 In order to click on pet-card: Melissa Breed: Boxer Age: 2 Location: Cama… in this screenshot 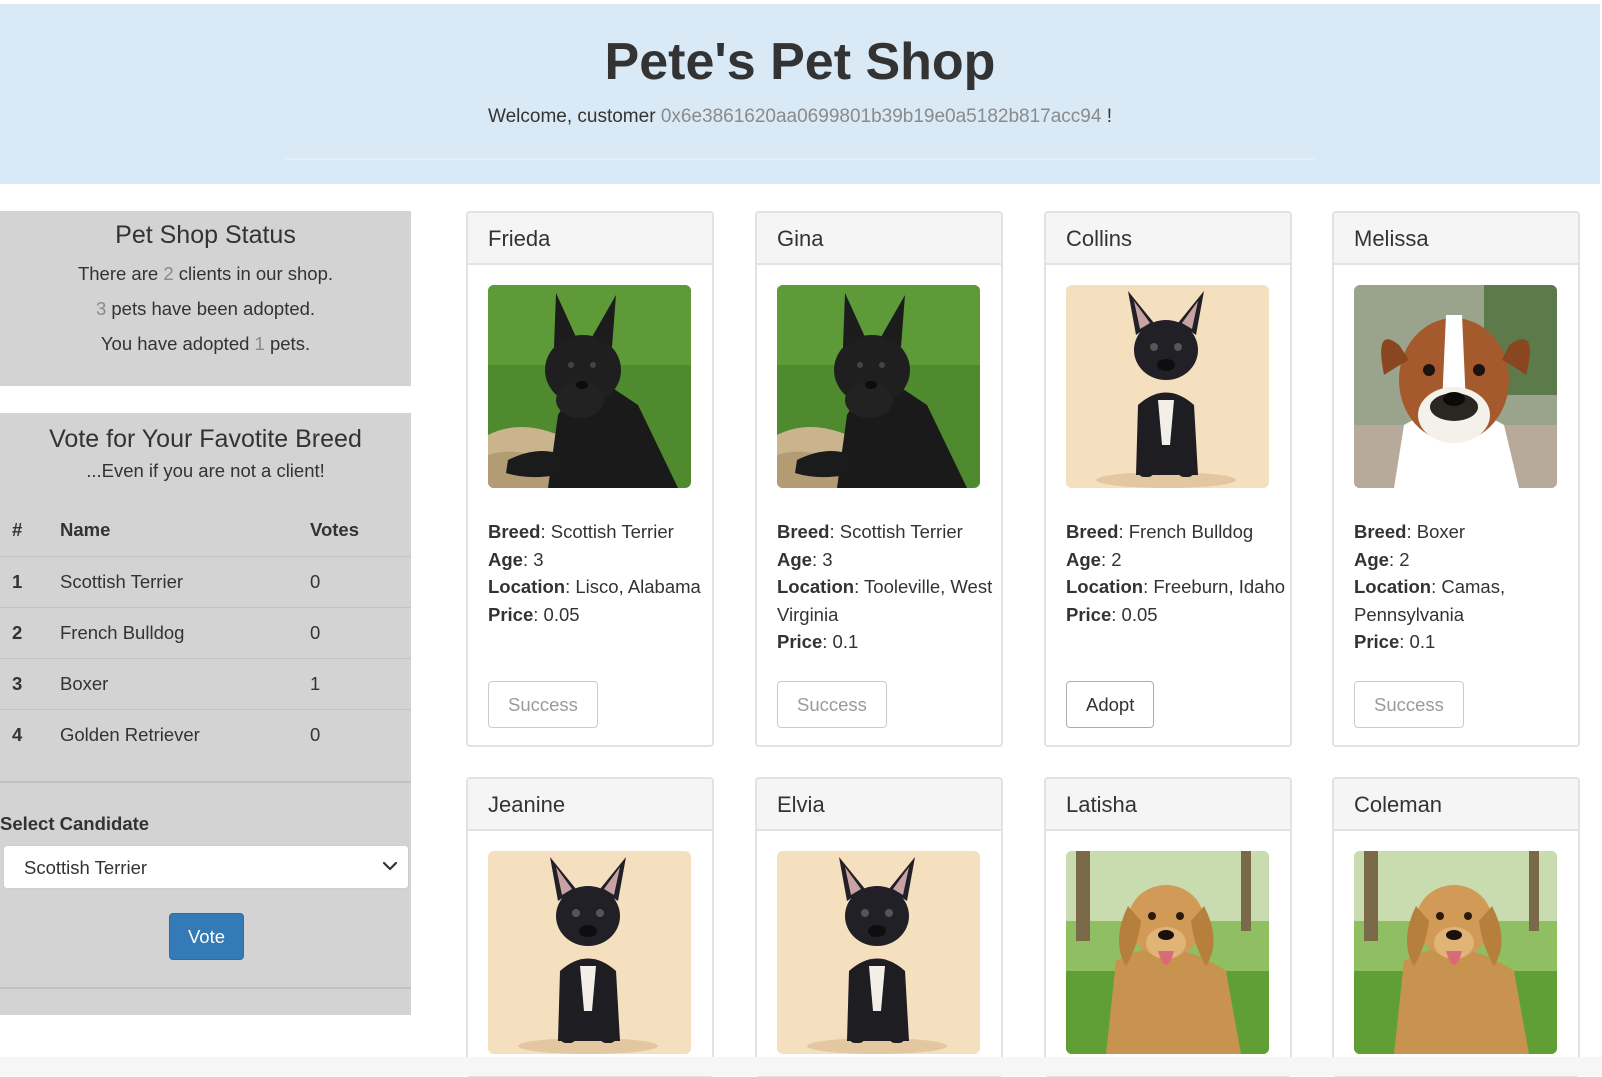, I will do `click(1456, 479)`.